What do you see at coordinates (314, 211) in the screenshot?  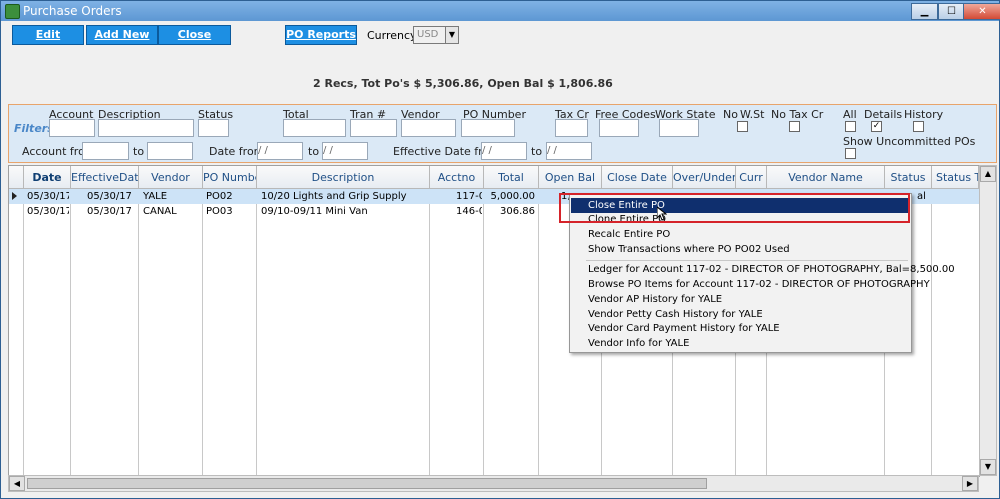 I see `cell-description: 09/10-09/11 Mini Van` at bounding box center [314, 211].